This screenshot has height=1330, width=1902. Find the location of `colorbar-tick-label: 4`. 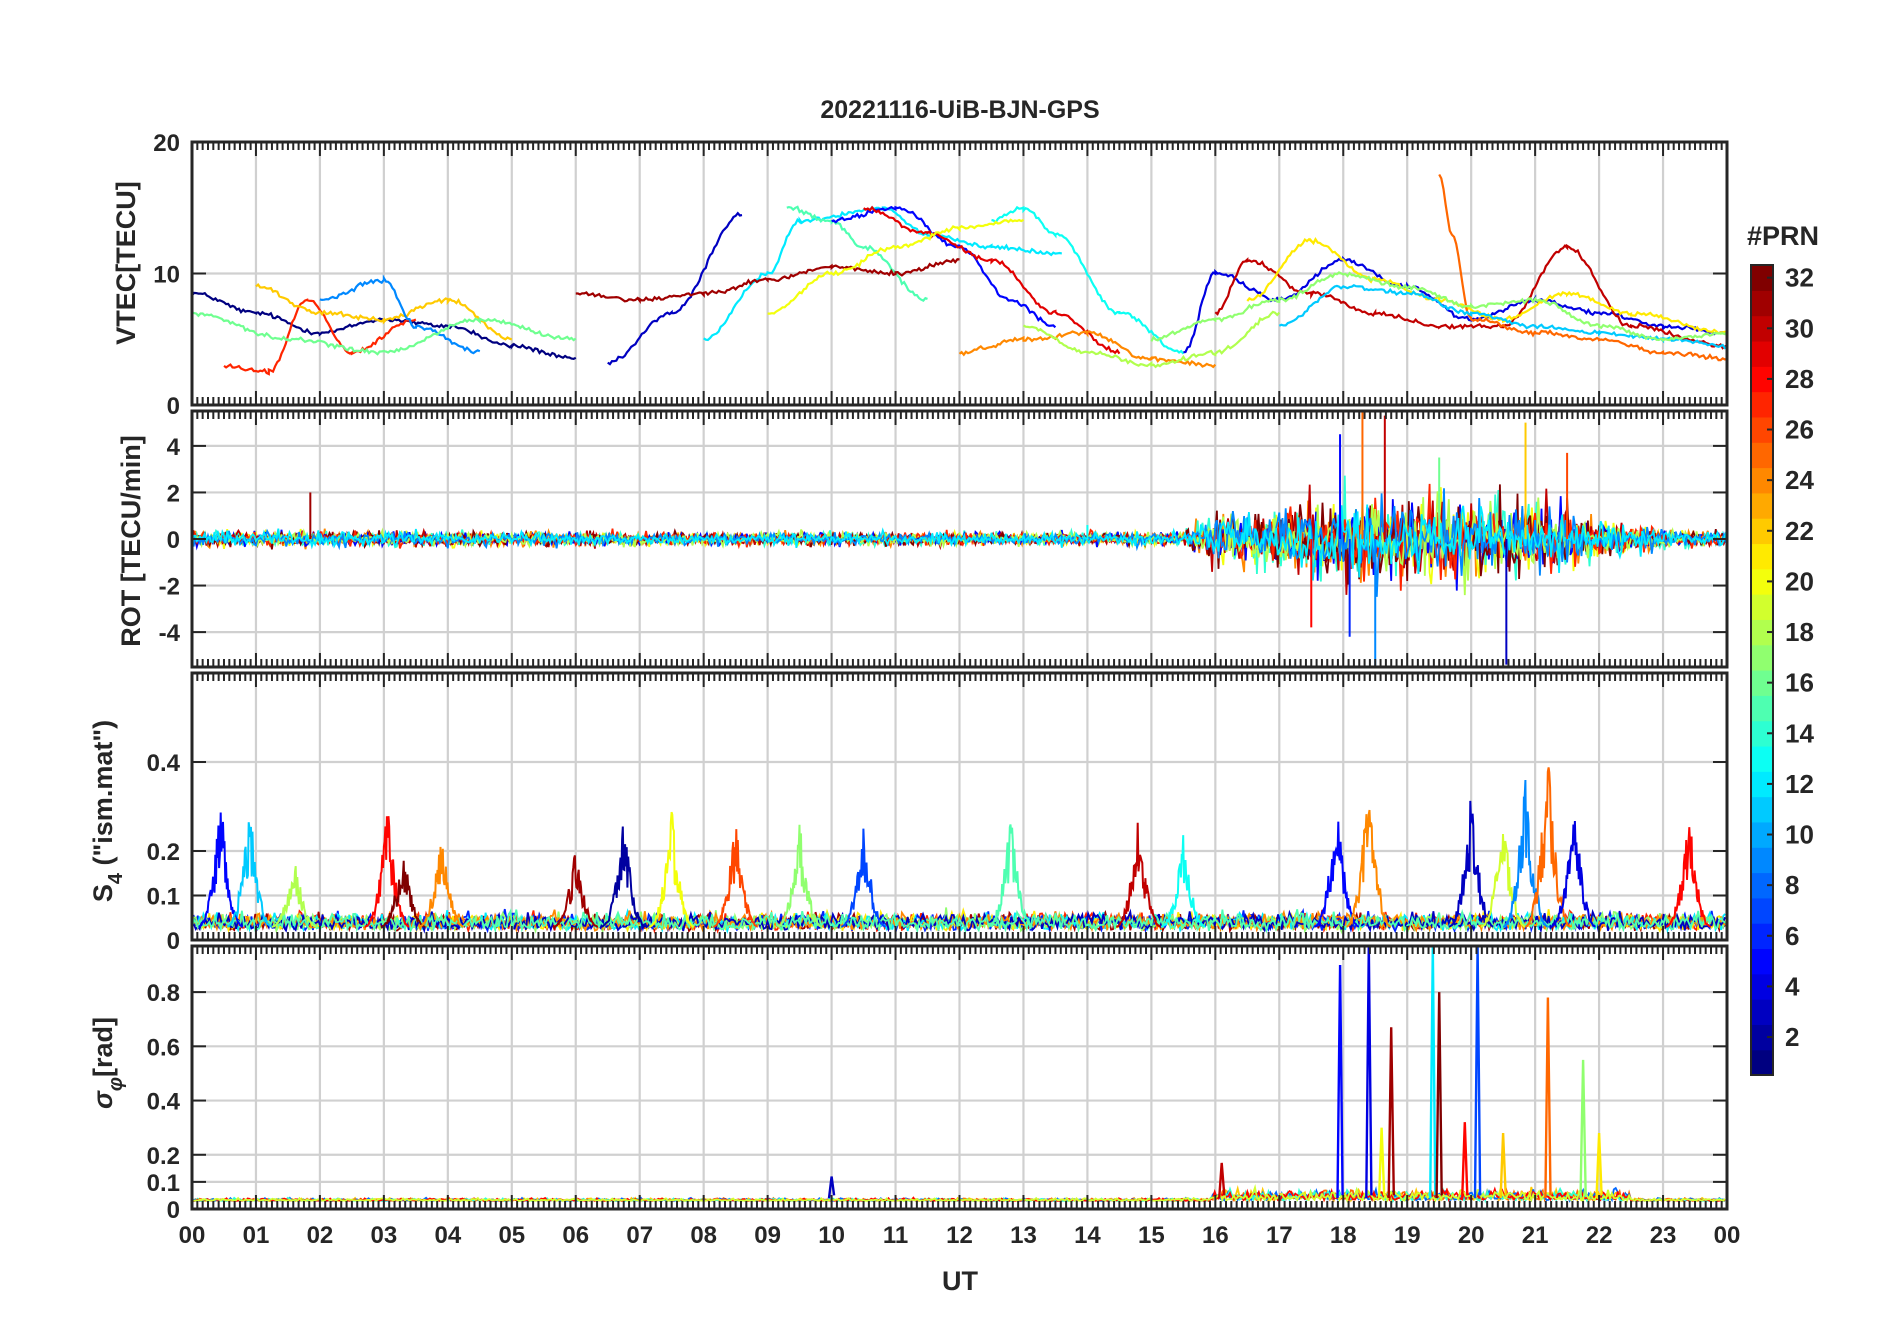

colorbar-tick-label: 4 is located at coordinates (1792, 986).